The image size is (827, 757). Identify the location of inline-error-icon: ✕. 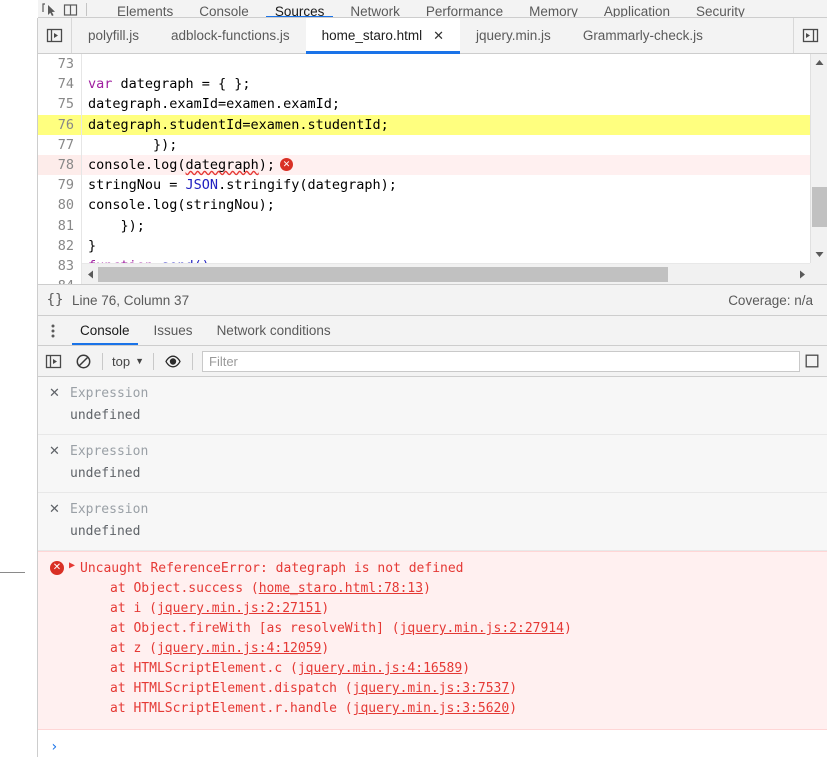
(286, 165).